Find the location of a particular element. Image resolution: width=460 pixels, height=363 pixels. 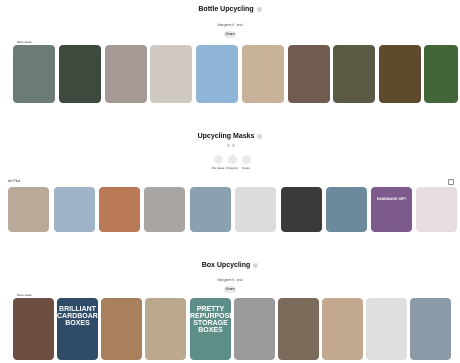

pin-etched-bottle is located at coordinates (126, 74).